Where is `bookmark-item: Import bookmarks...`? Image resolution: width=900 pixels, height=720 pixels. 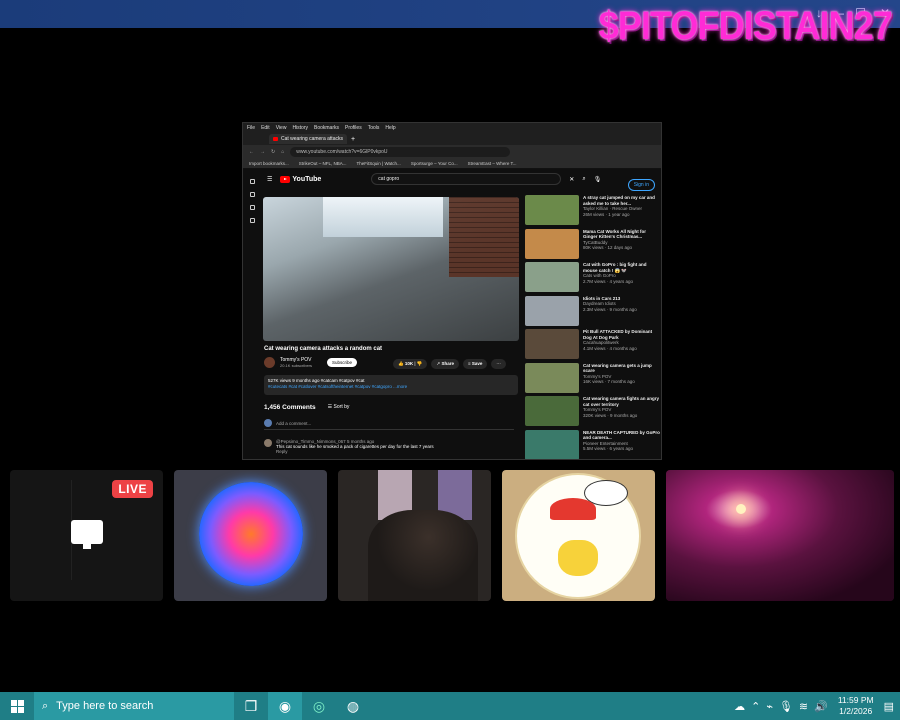
bookmark-item: Import bookmarks... is located at coordinates (269, 163).